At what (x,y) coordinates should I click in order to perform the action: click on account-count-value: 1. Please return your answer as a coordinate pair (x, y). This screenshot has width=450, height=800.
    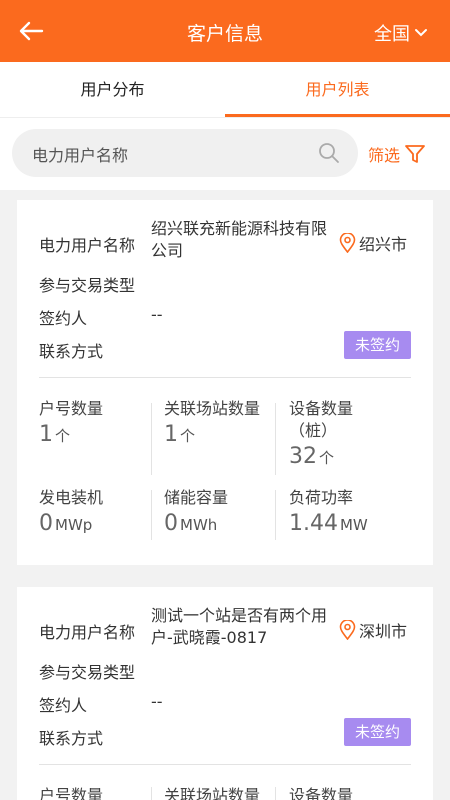
    Looking at the image, I should click on (46, 434).